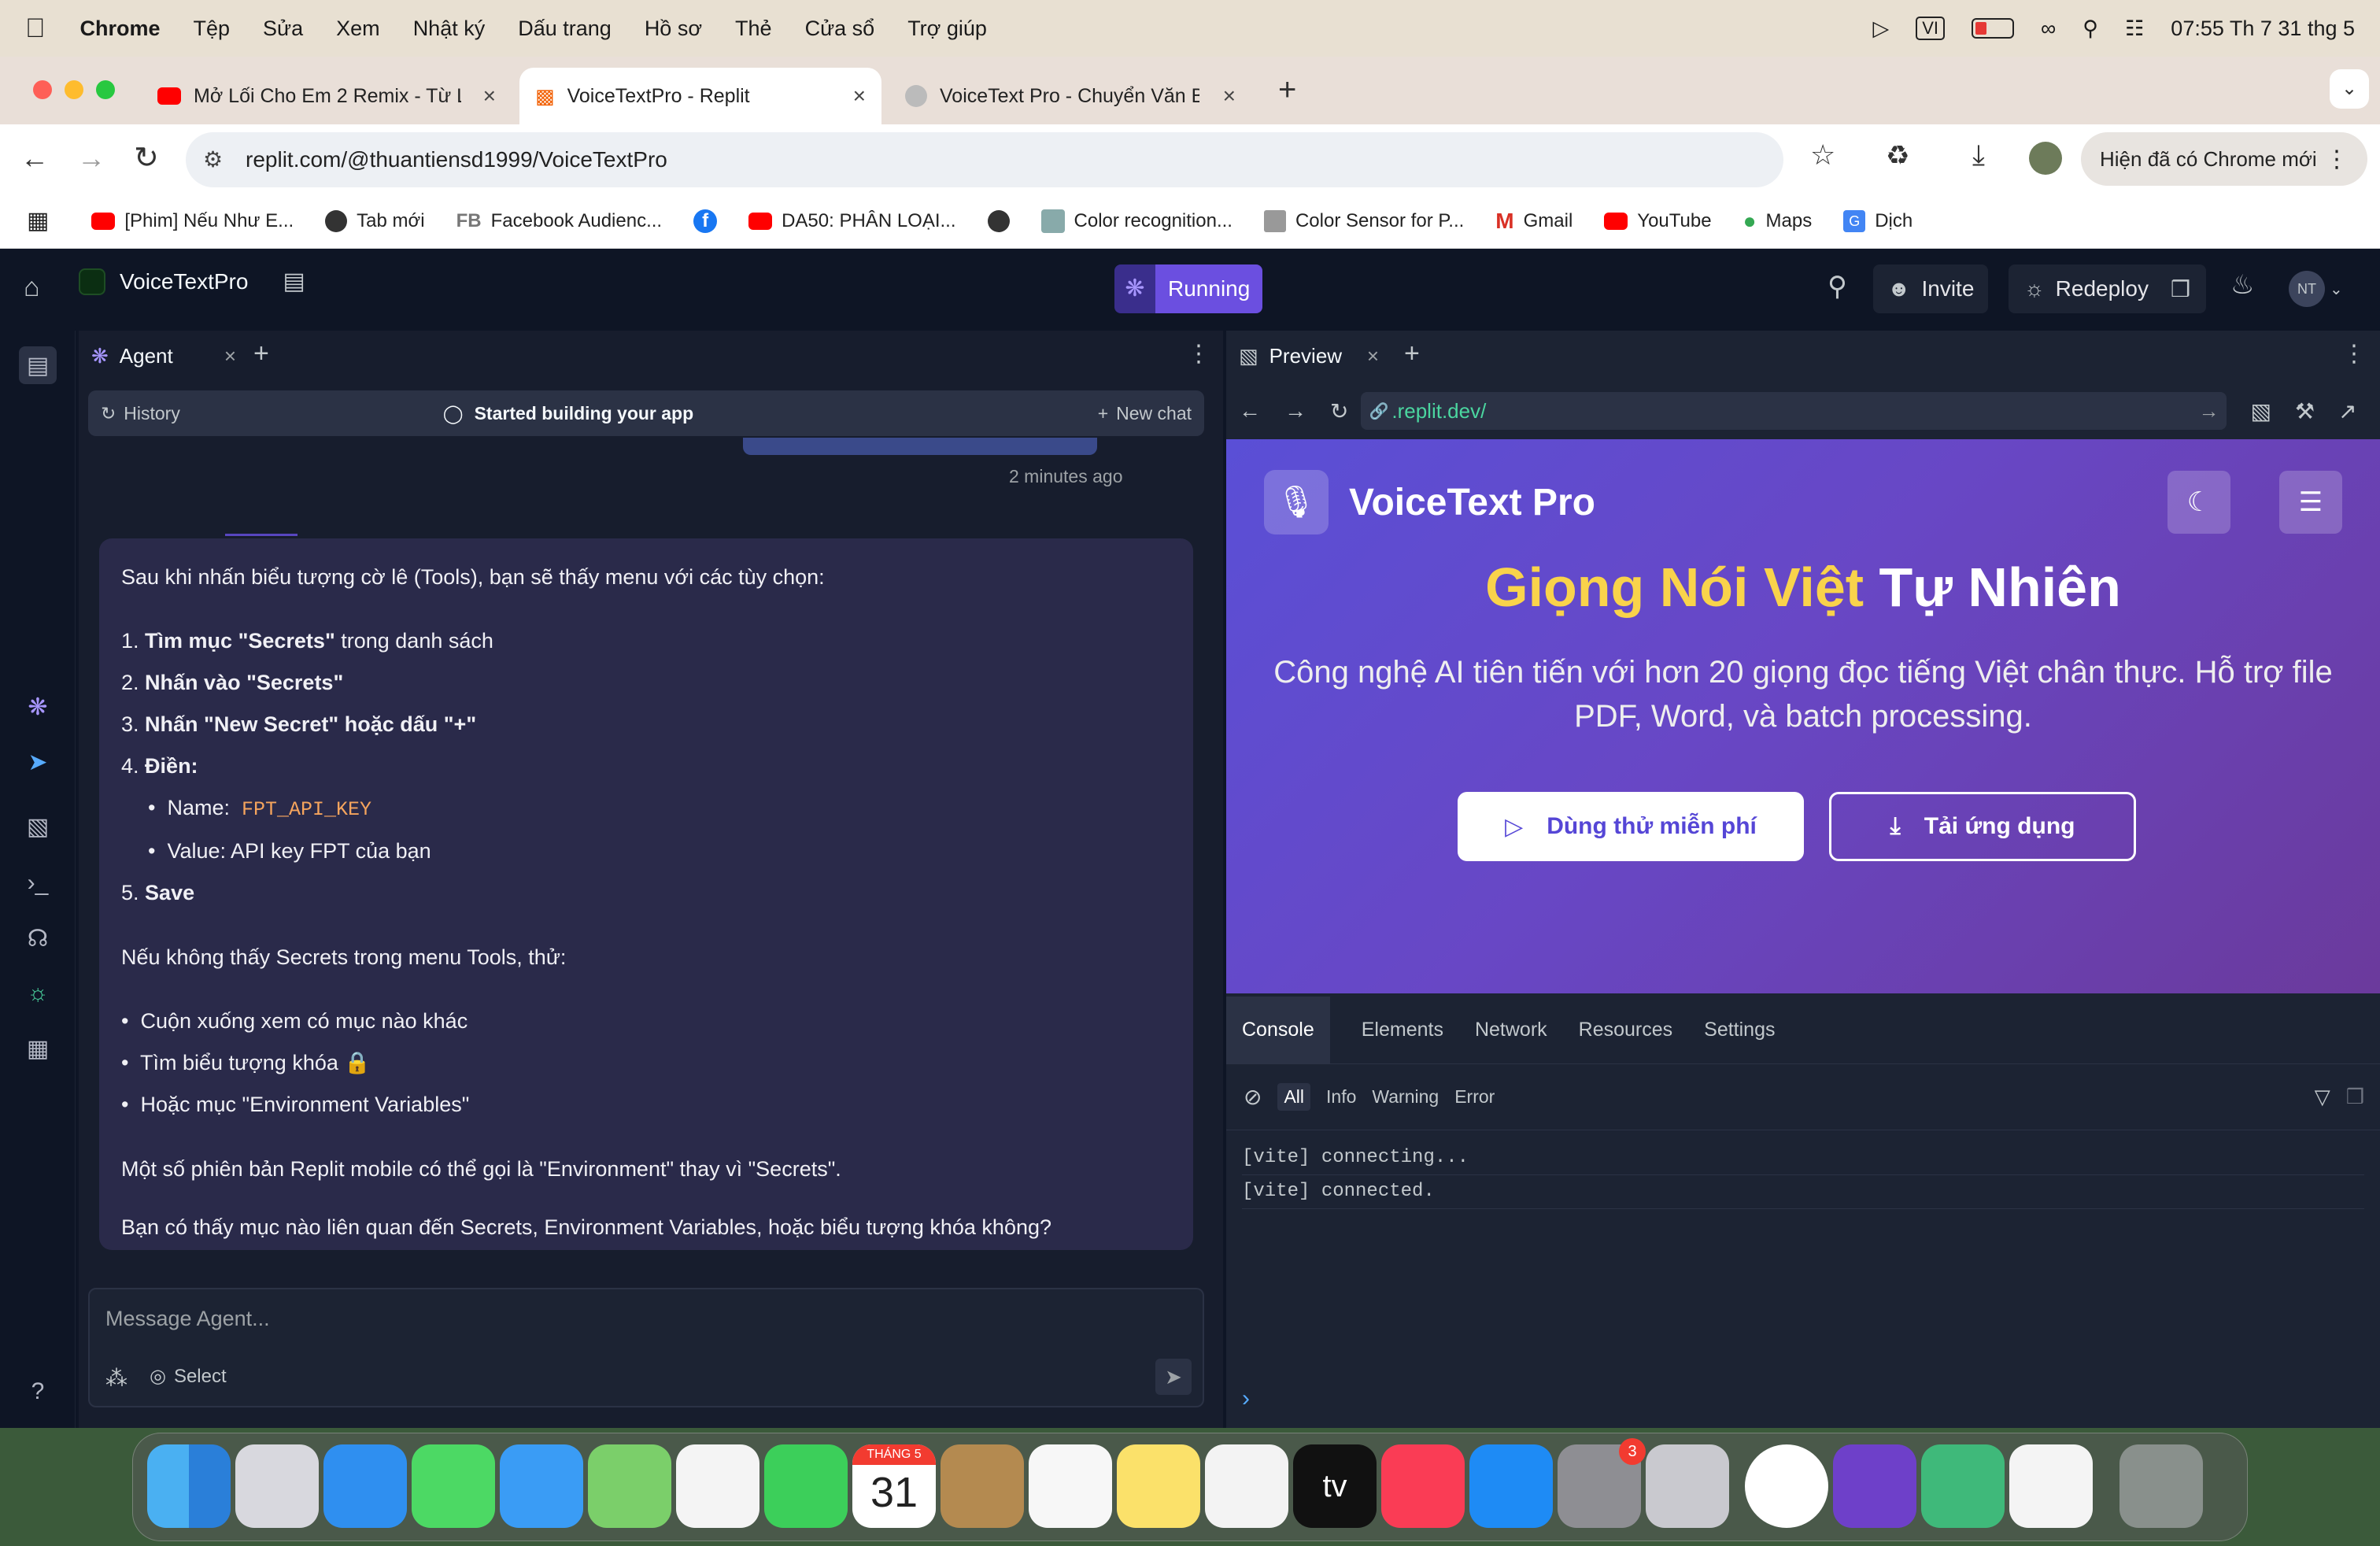  What do you see at coordinates (1631, 827) in the screenshot?
I see `try-free-button: ▷ Dùng thử miễn phí` at bounding box center [1631, 827].